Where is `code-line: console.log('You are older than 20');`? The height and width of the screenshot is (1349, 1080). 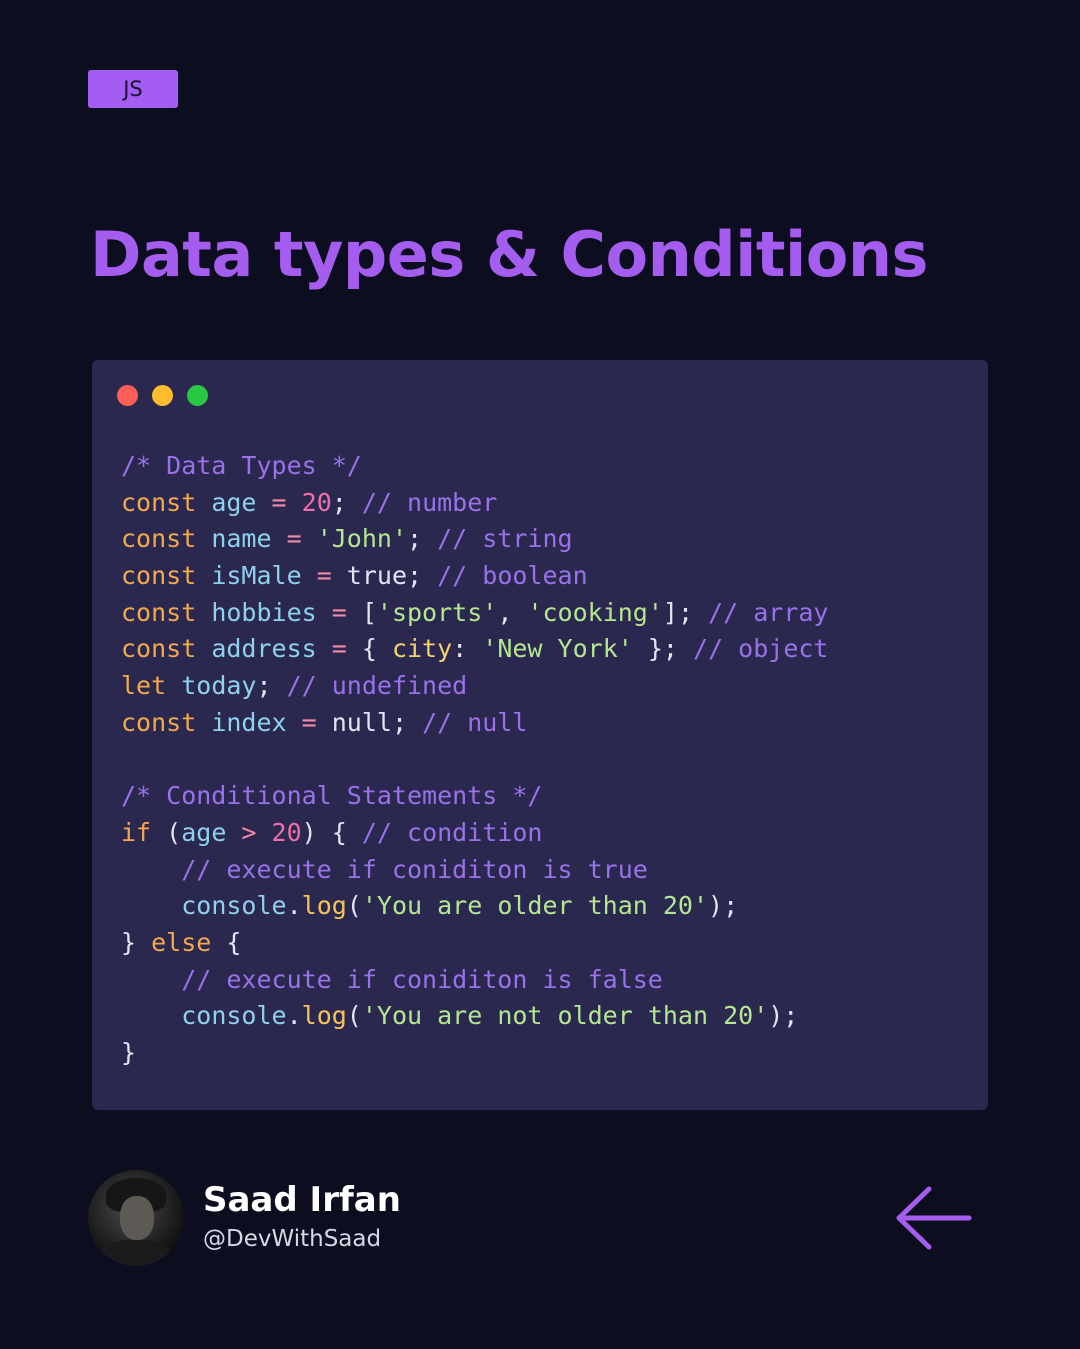 code-line: console.log('You are older than 20'); is located at coordinates (474, 906).